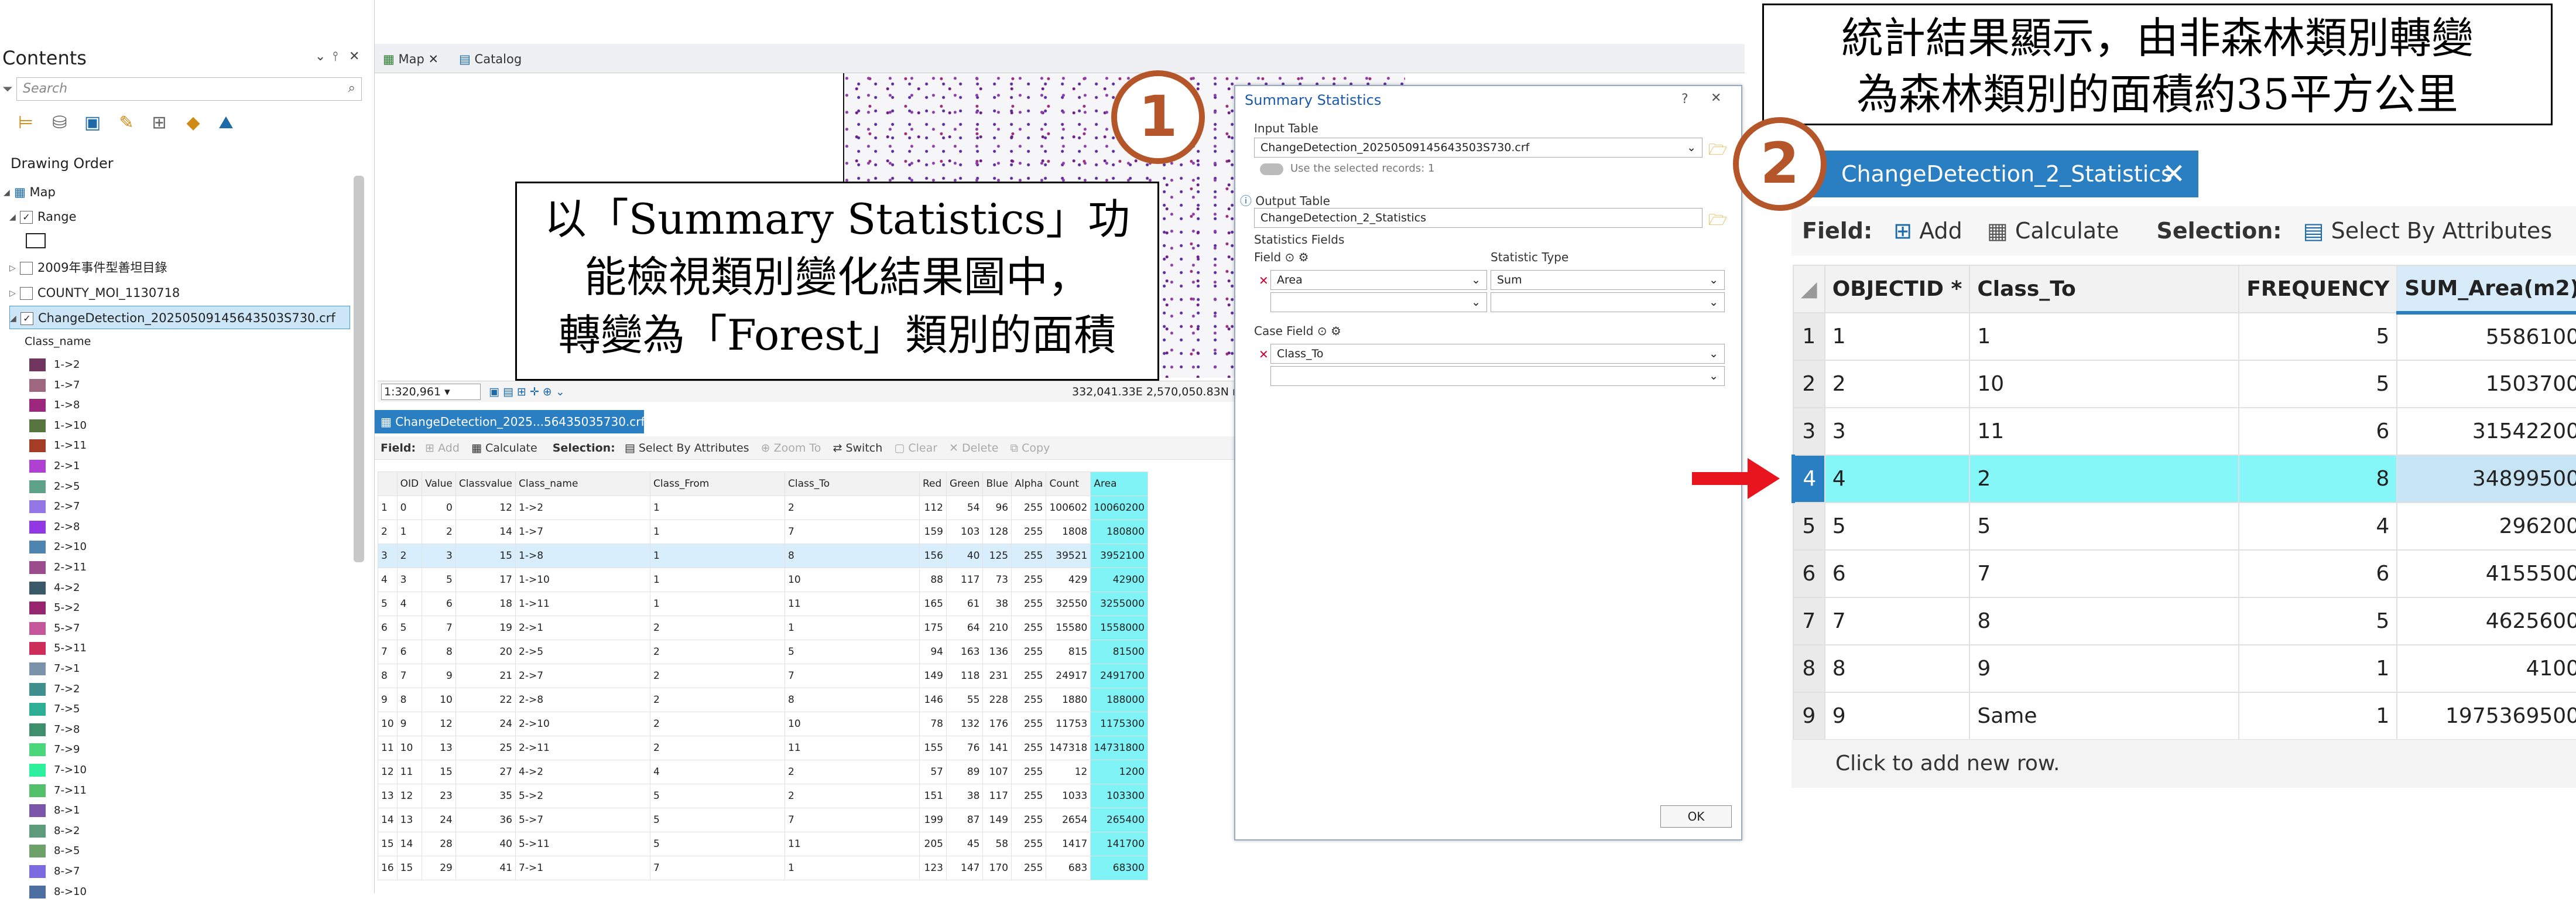  What do you see at coordinates (852, 748) in the screenshot?
I see `table-cell: 11` at bounding box center [852, 748].